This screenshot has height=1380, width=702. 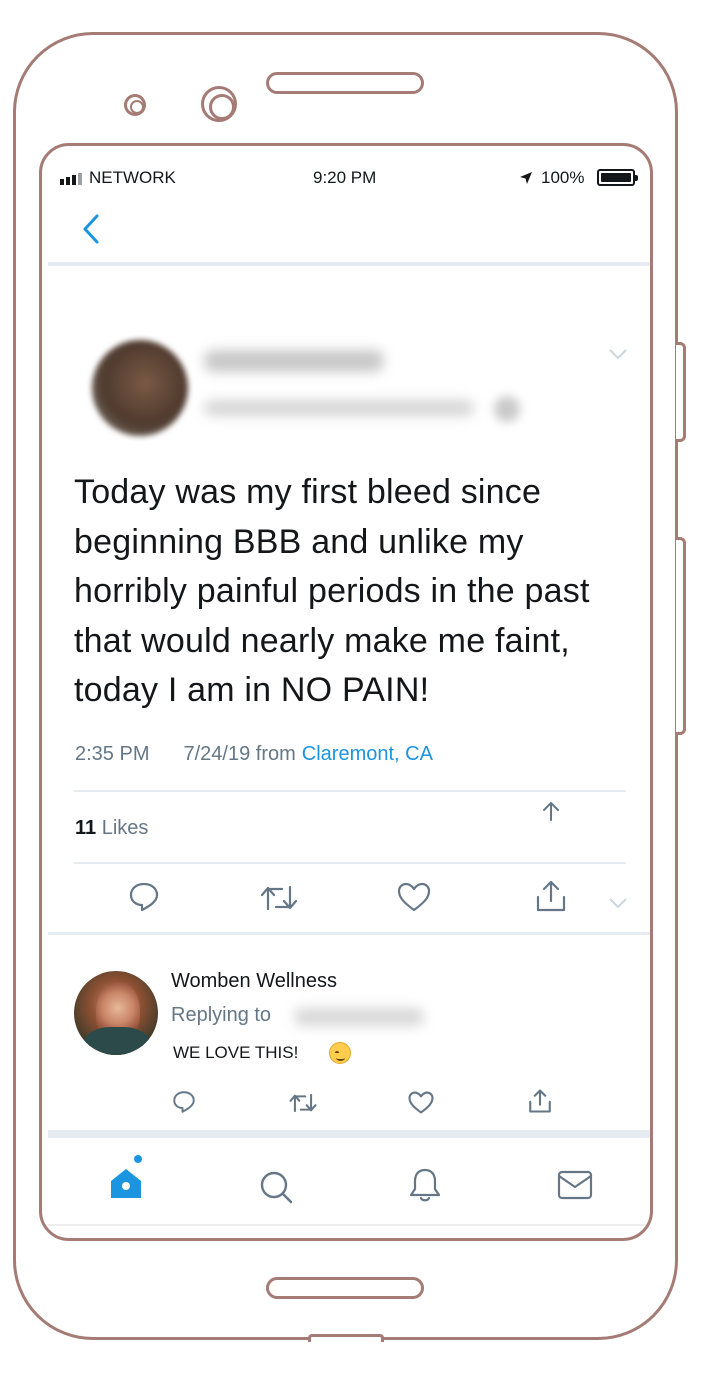 I want to click on follow-icon-blurred, so click(x=507, y=409).